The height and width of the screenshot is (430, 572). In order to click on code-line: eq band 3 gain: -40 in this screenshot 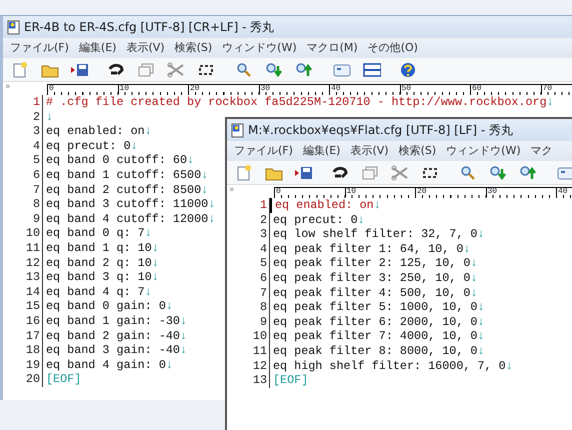, I will do `click(113, 350)`.